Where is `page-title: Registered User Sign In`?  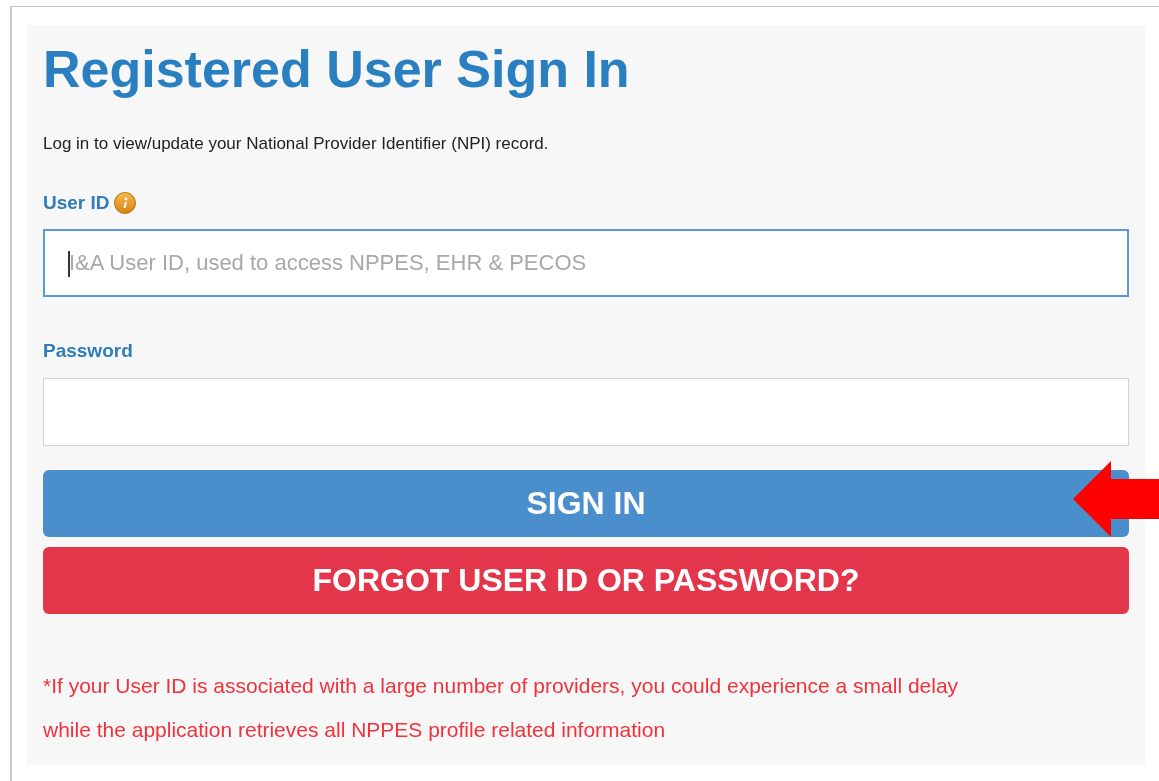
page-title: Registered User Sign In is located at coordinates (336, 69).